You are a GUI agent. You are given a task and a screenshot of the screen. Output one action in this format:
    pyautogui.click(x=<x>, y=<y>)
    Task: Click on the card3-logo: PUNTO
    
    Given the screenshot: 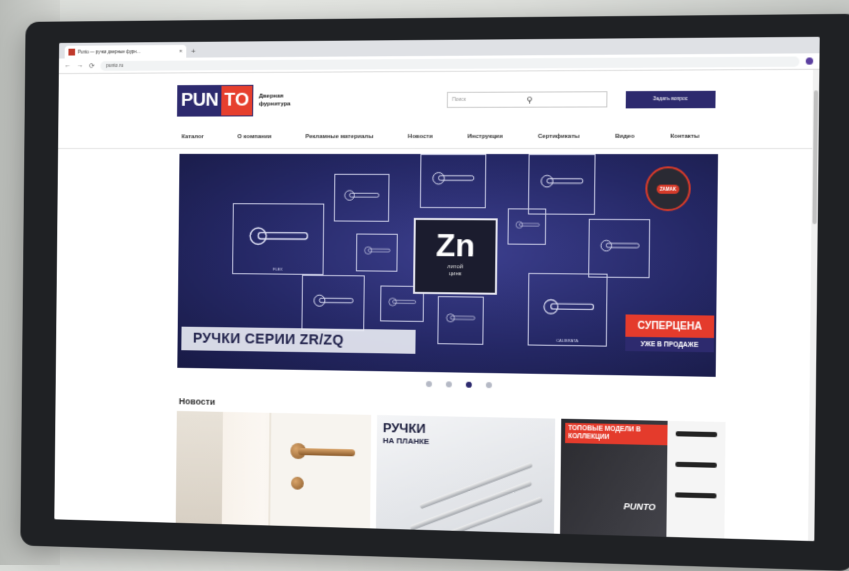 What is the action you would take?
    pyautogui.click(x=639, y=506)
    